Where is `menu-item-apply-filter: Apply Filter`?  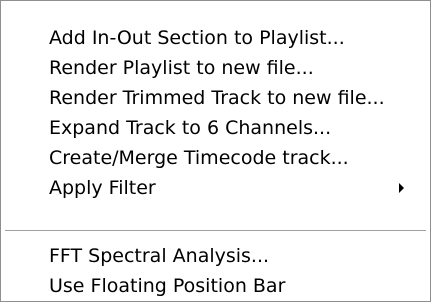
menu-item-apply-filter: Apply Filter is located at coordinates (215, 188).